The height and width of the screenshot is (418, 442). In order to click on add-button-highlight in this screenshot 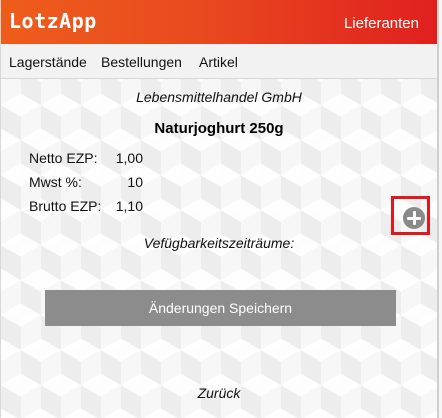, I will do `click(410, 215)`.